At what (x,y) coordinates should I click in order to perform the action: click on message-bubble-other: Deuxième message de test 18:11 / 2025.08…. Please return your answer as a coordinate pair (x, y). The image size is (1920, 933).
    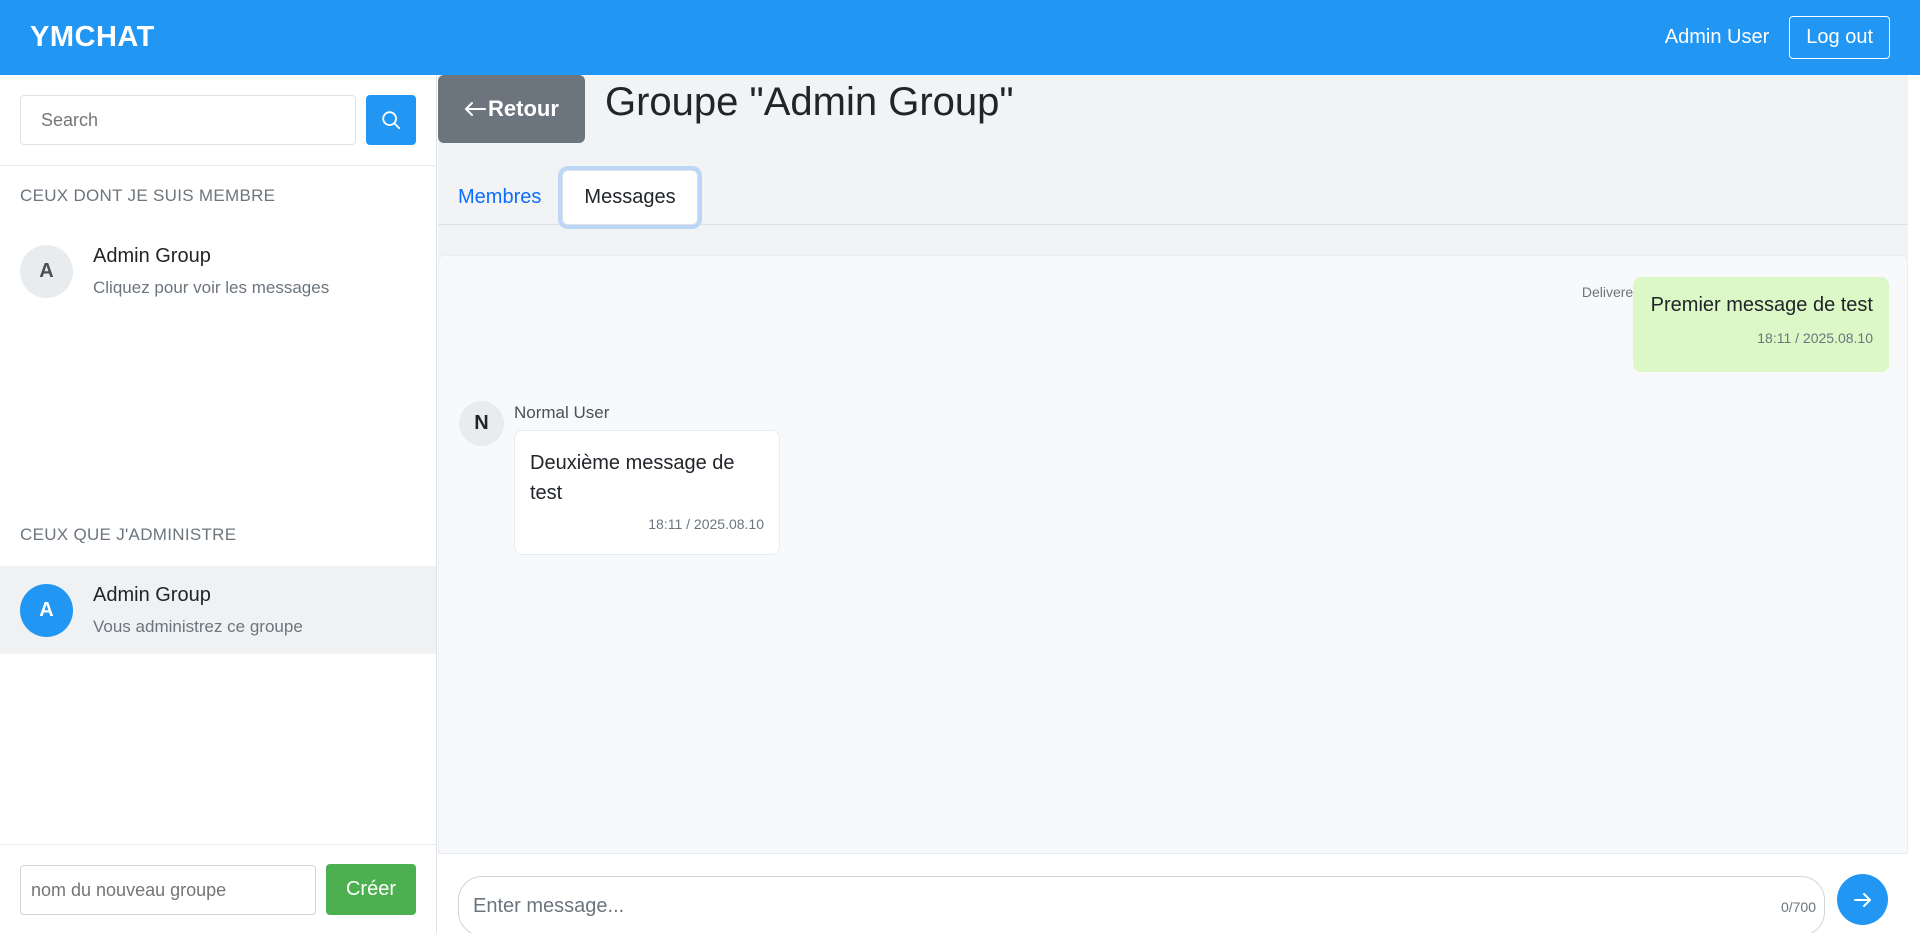
    Looking at the image, I should click on (647, 492).